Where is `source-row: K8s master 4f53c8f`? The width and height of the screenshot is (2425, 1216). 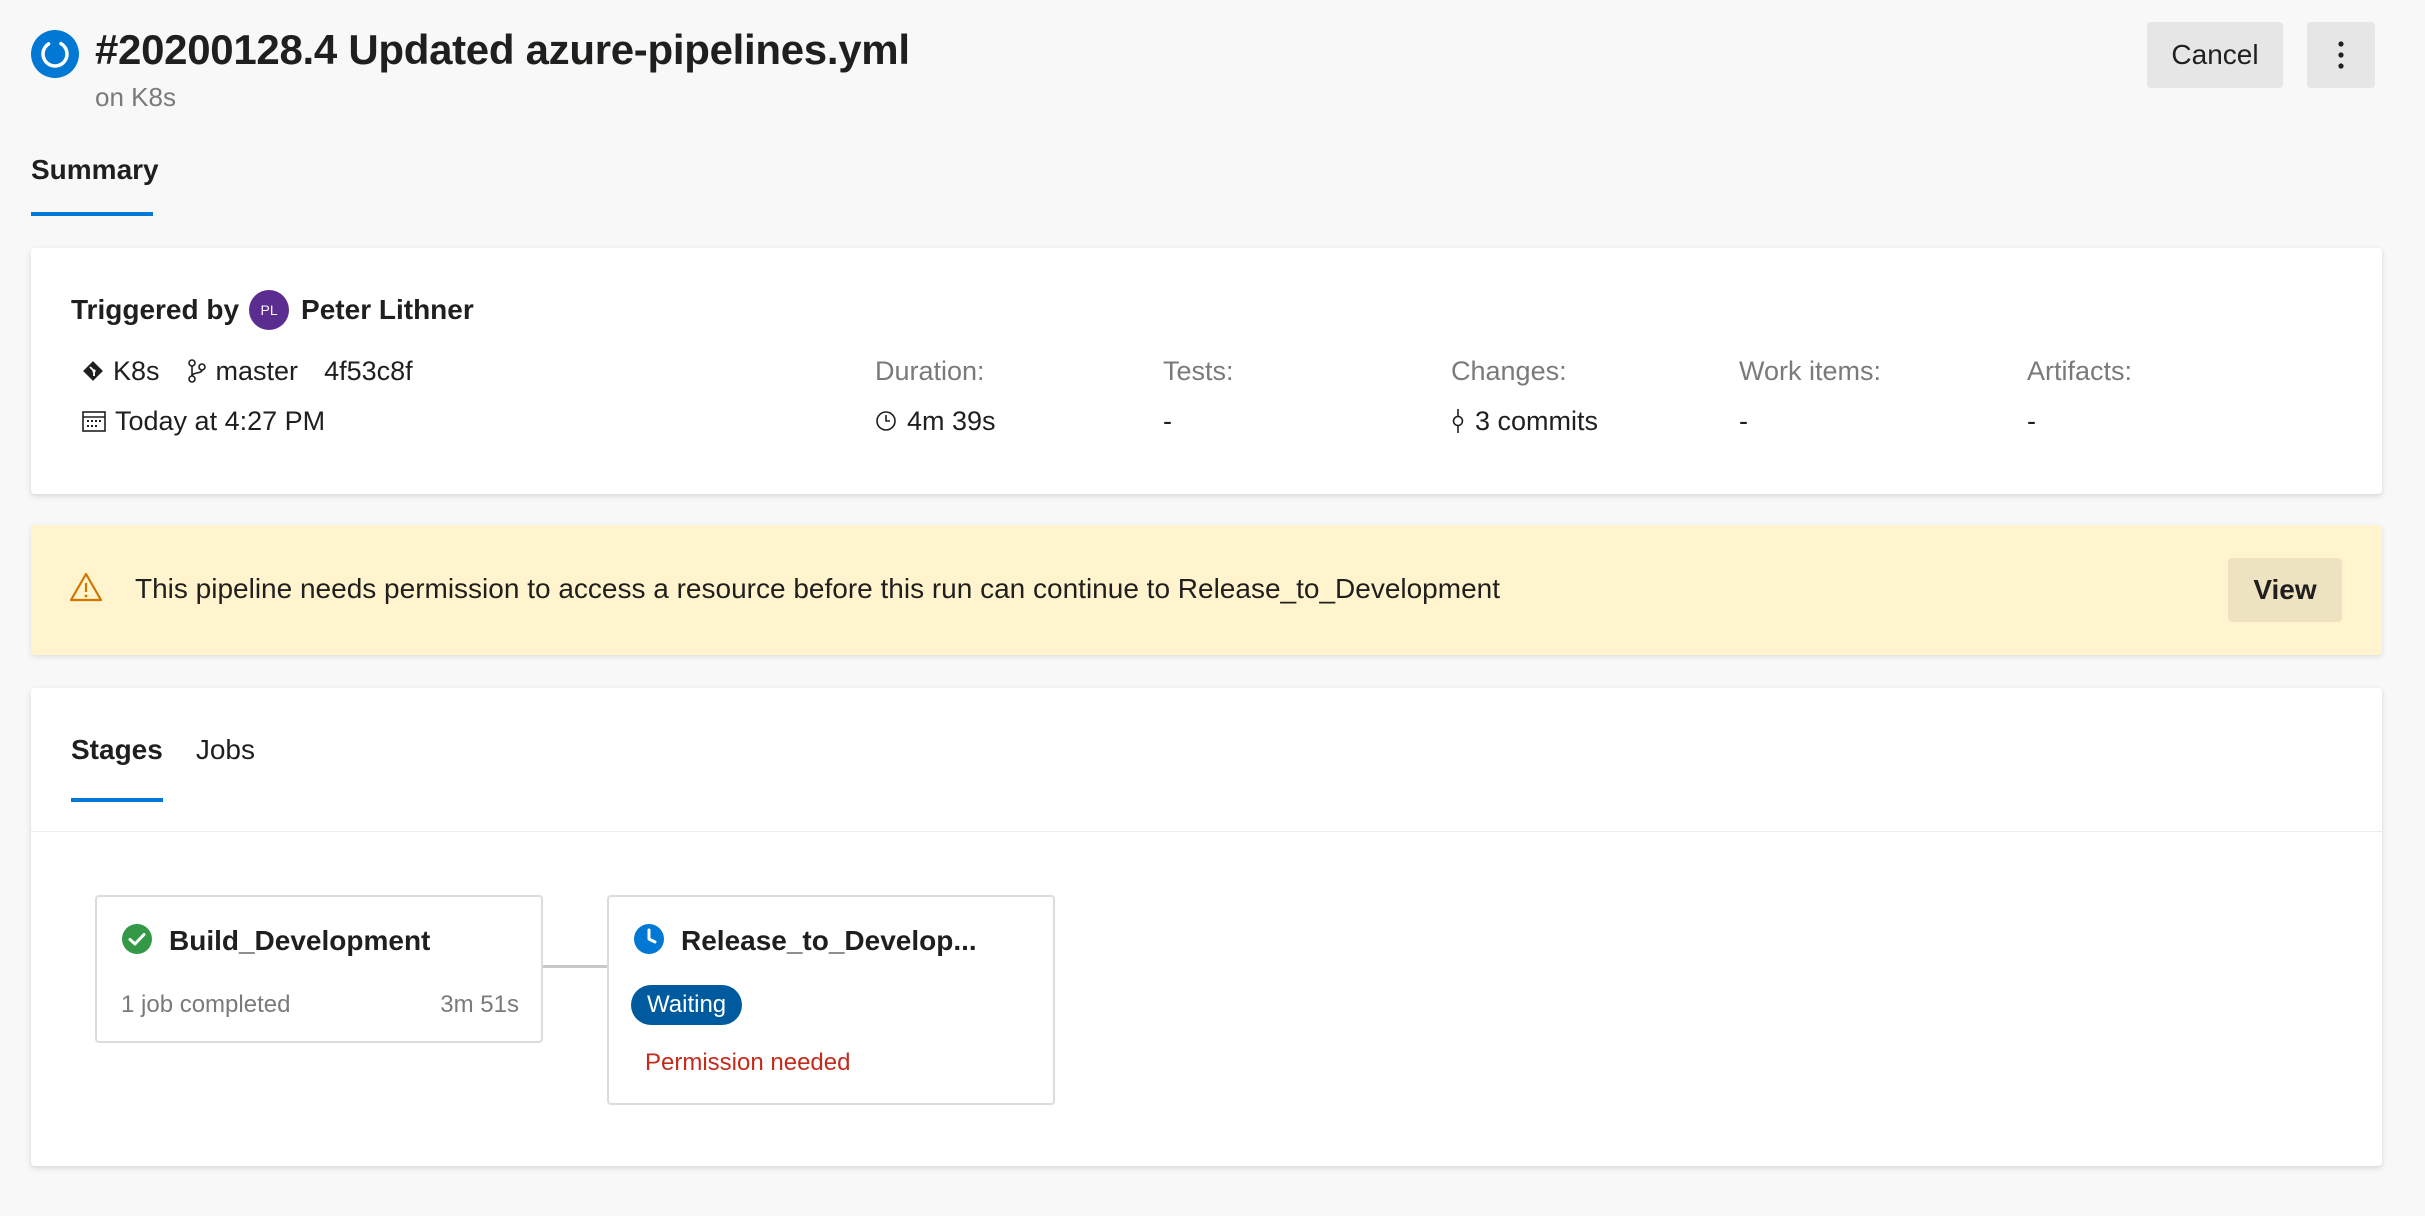 source-row: K8s master 4f53c8f is located at coordinates (247, 371).